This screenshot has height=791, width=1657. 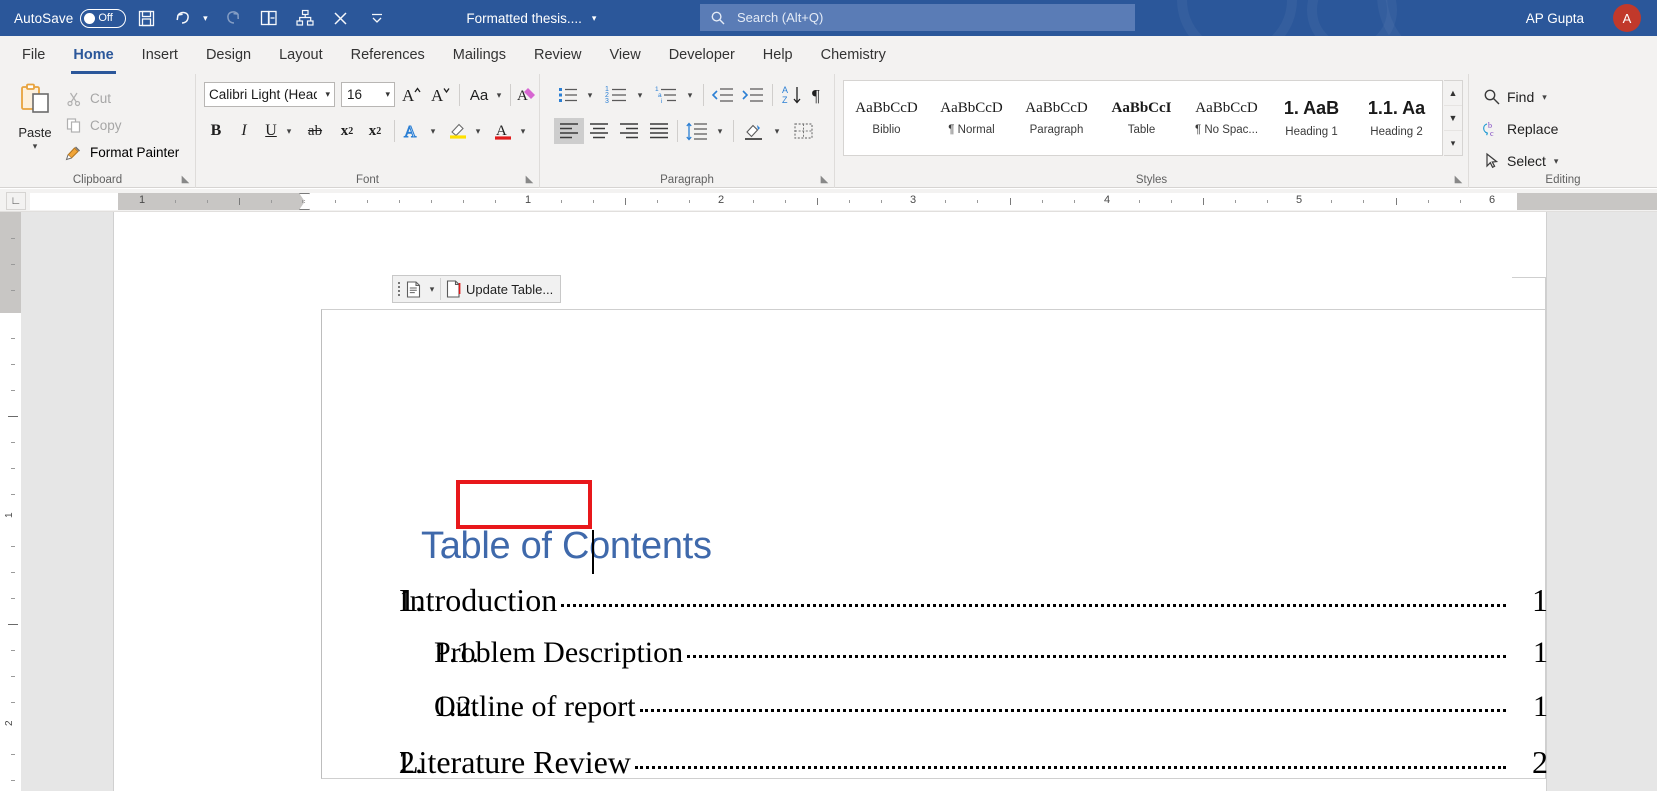 I want to click on change-case-caret-icon: ▾, so click(x=499, y=95).